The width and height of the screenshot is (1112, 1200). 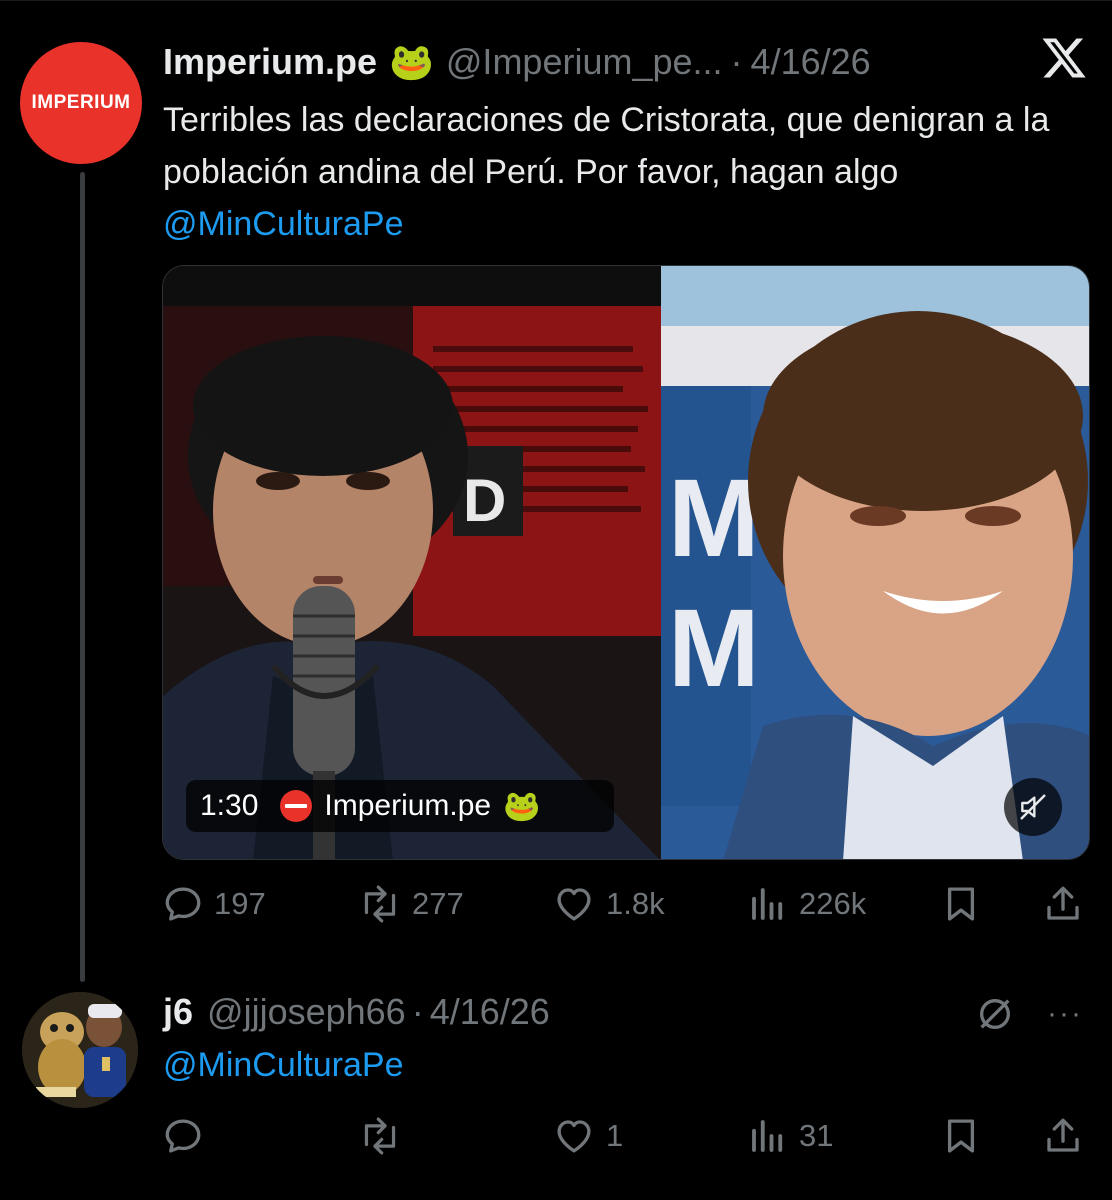 I want to click on like-button: 1, so click(x=587, y=1136).